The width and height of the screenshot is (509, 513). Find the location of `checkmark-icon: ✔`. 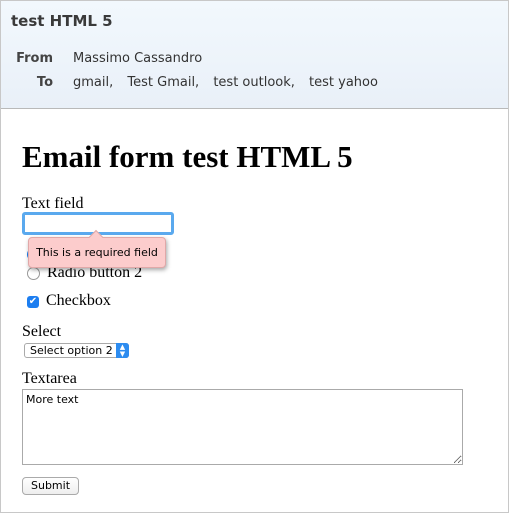

checkmark-icon: ✔ is located at coordinates (33, 301).